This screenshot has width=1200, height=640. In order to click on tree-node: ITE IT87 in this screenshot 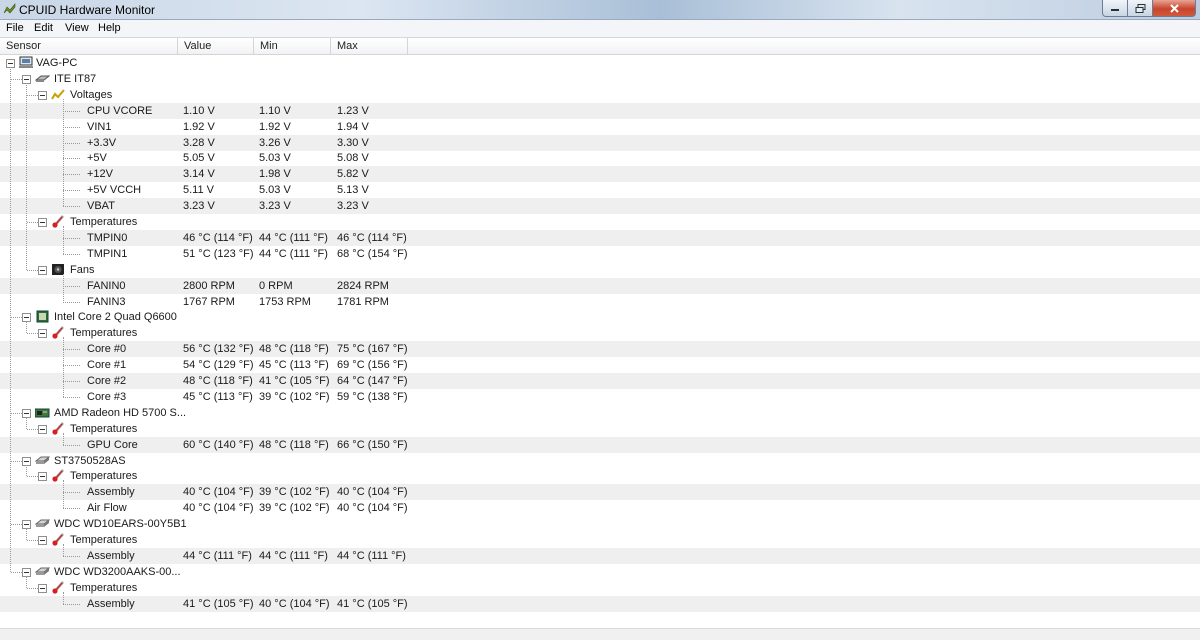, I will do `click(600, 79)`.